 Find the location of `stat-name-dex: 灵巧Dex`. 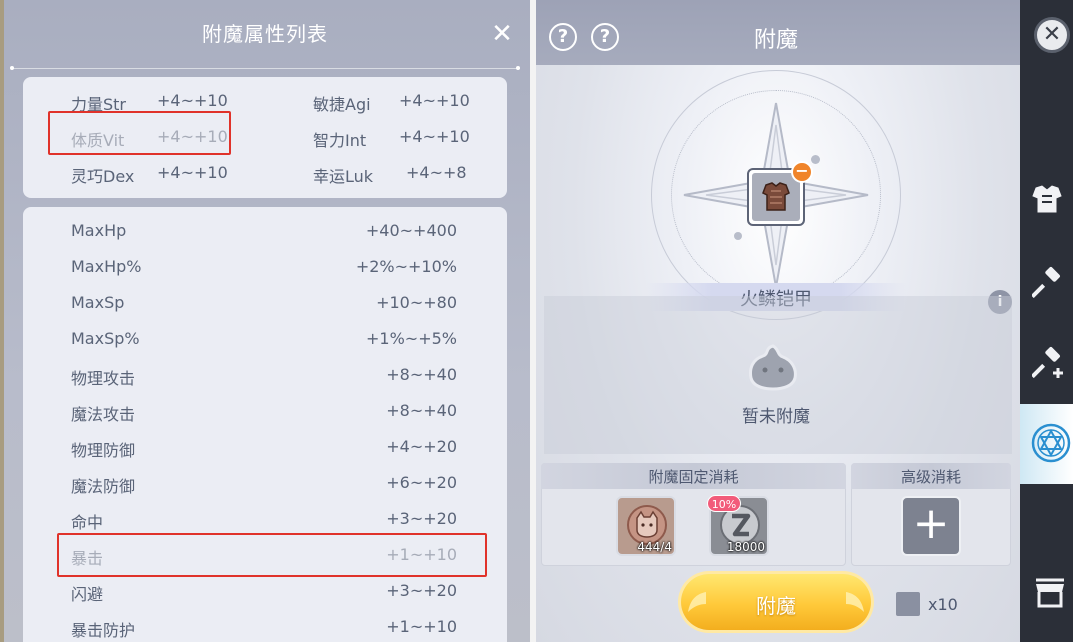

stat-name-dex: 灵巧Dex is located at coordinates (103, 176).